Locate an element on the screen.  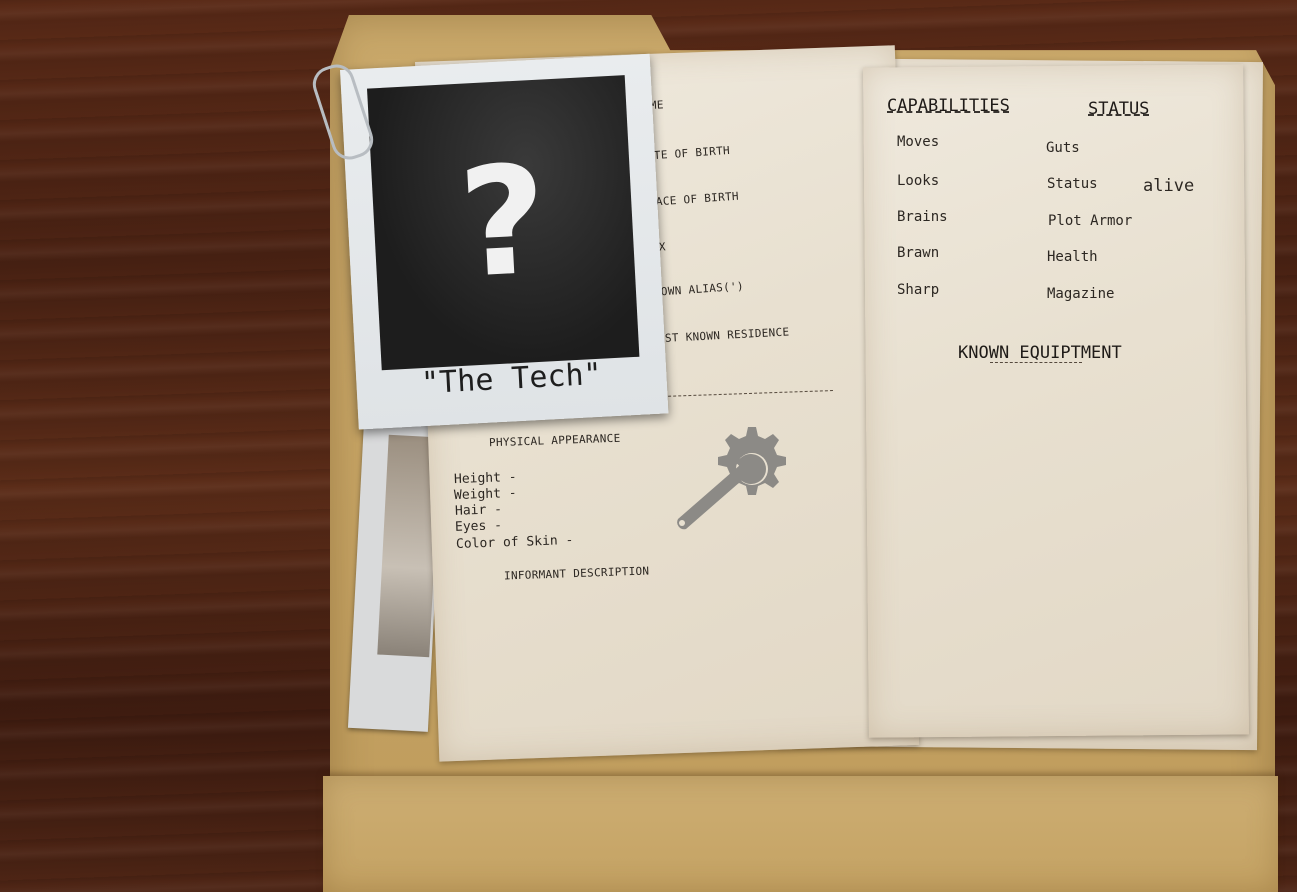
capabilities-heading: CAPABILITIES is located at coordinates (948, 106).